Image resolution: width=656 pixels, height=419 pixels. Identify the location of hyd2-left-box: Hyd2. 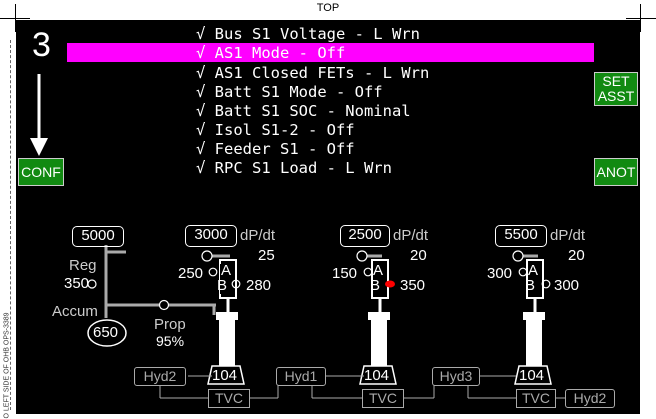
(160, 376).